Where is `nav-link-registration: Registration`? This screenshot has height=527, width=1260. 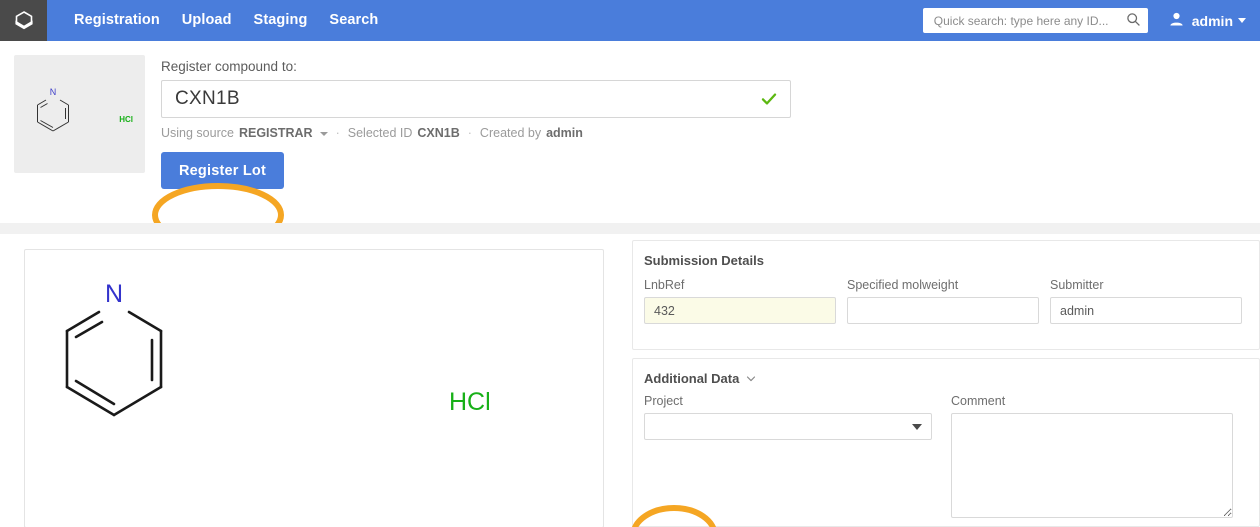 nav-link-registration: Registration is located at coordinates (117, 20).